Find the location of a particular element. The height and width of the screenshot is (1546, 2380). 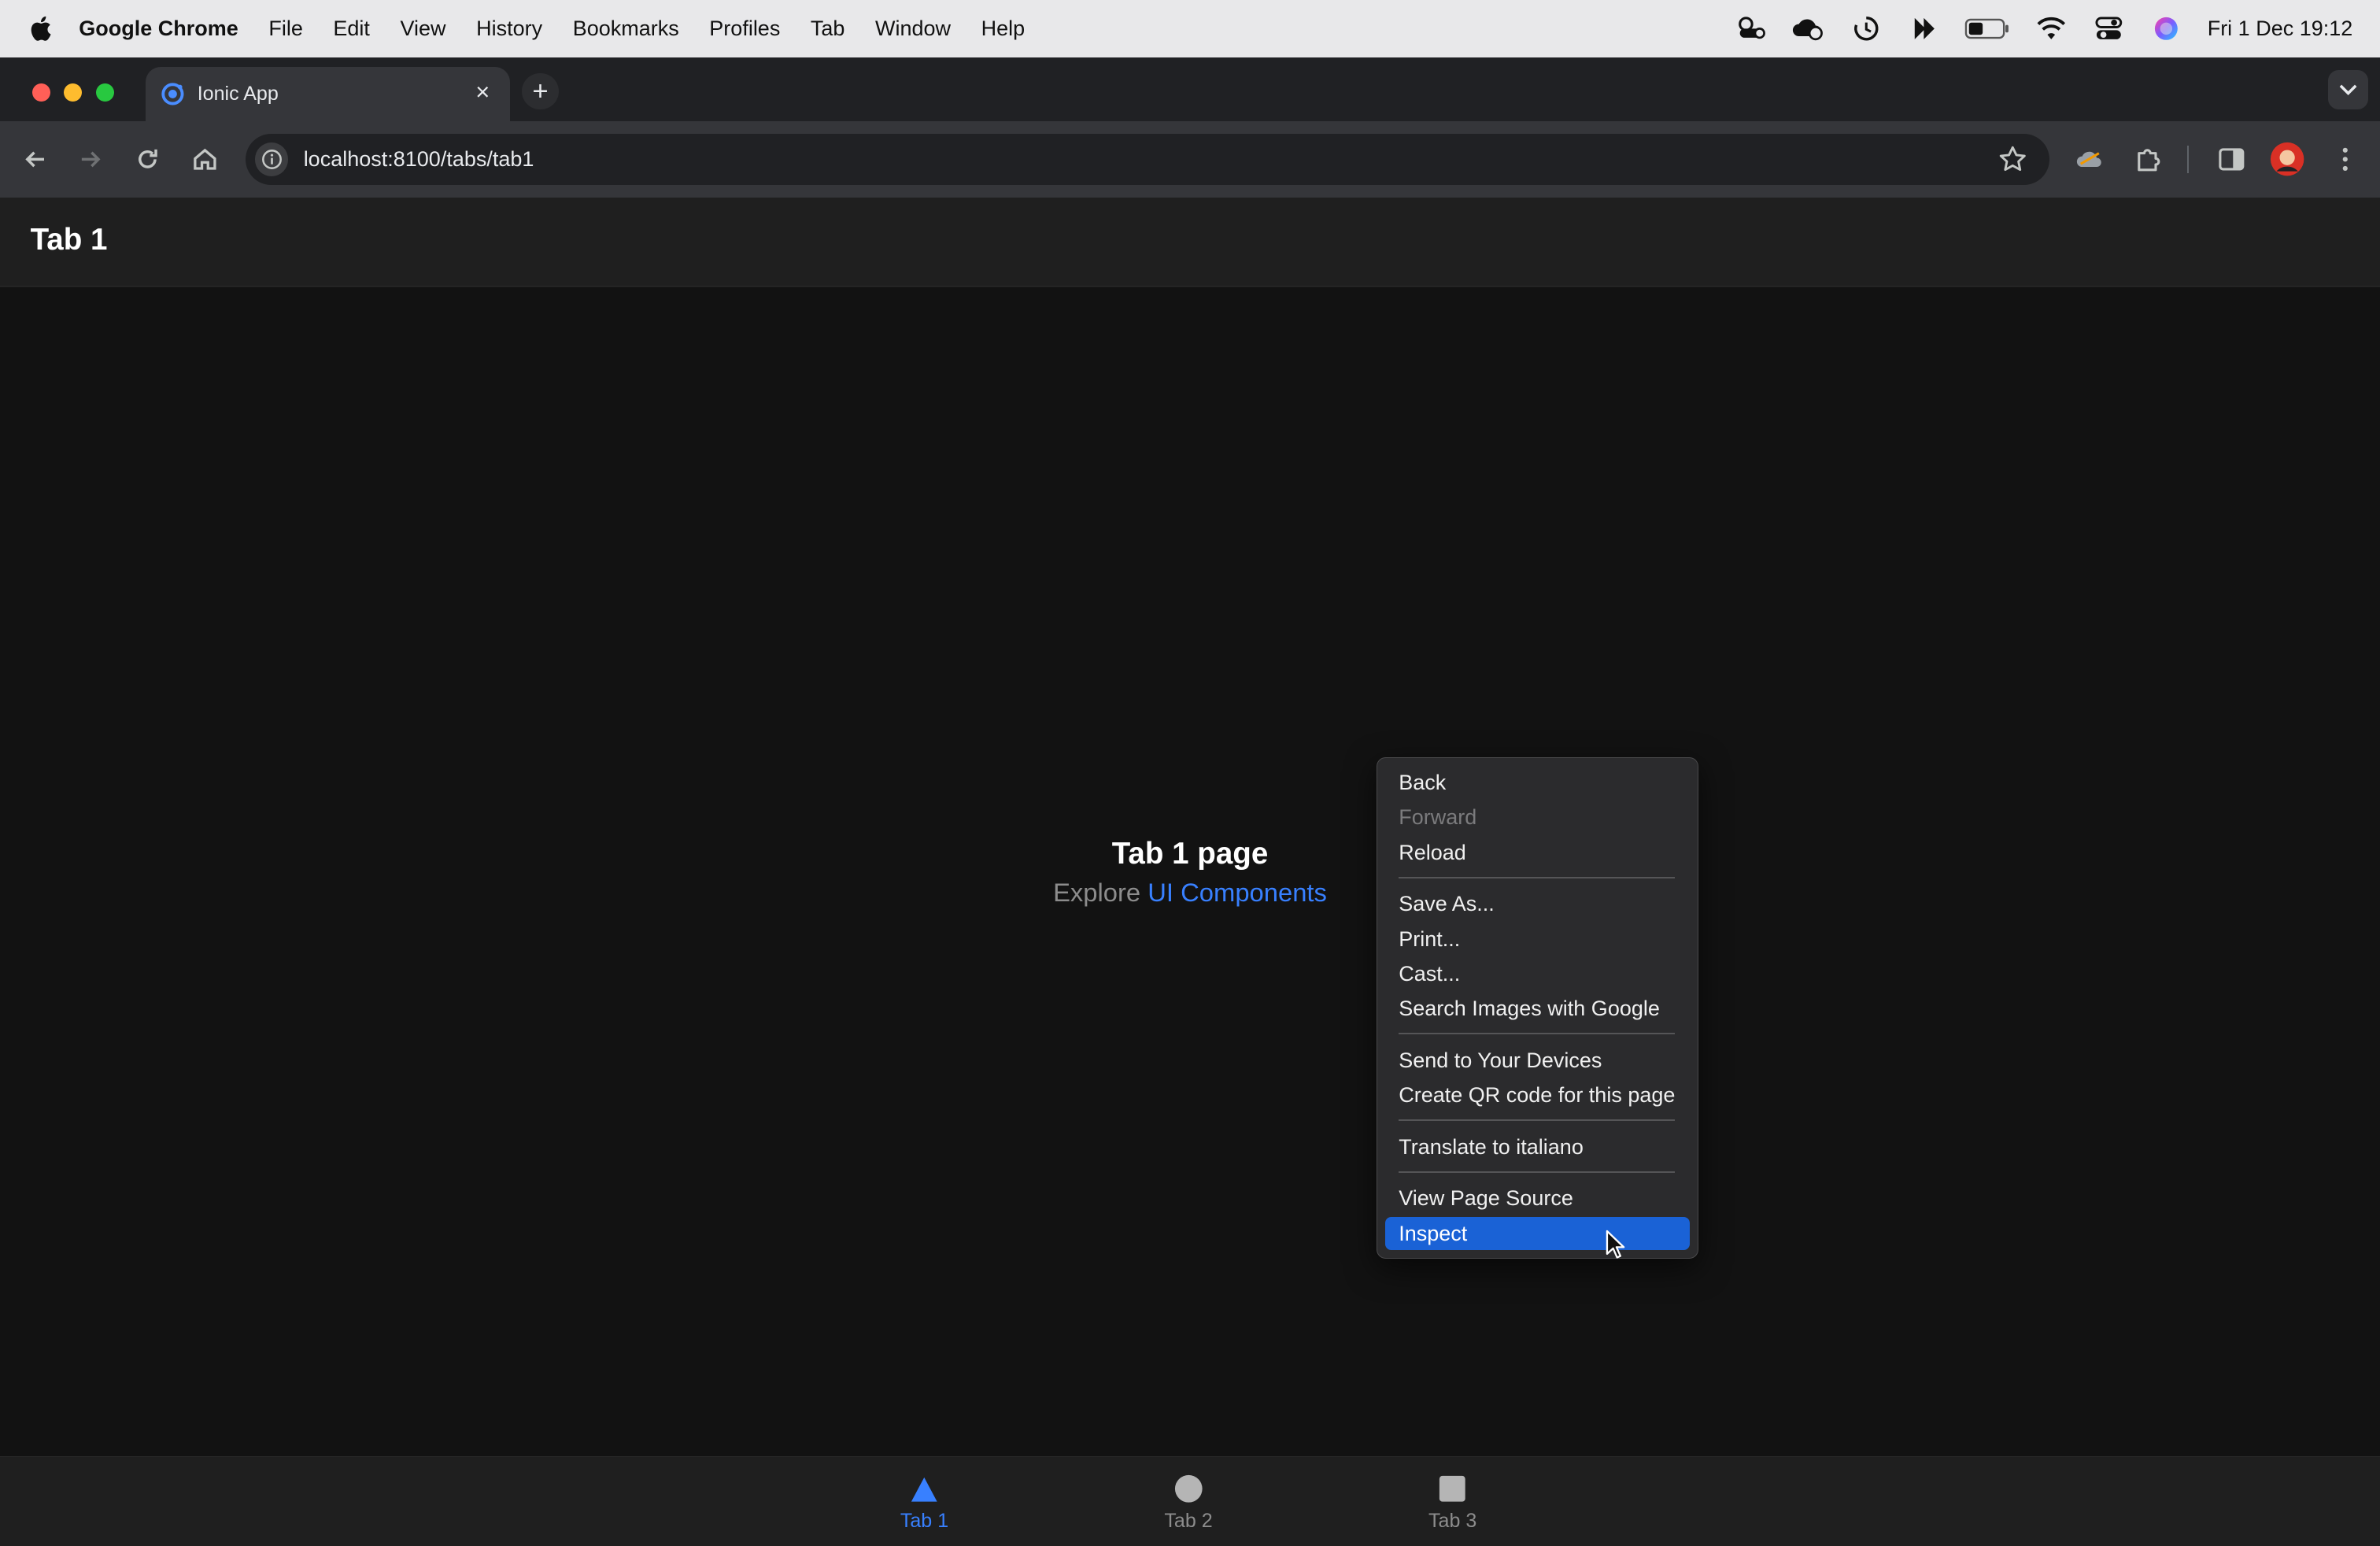

arrow-left-icon is located at coordinates (34, 159).